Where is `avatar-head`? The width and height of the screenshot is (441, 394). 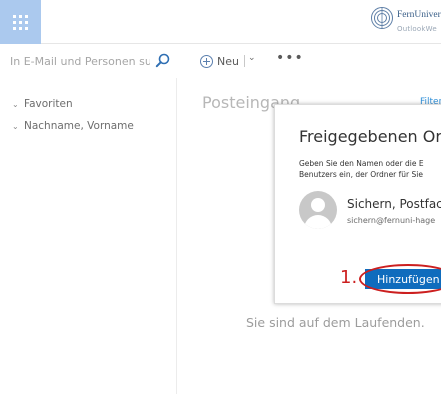
avatar-head is located at coordinates (318, 205).